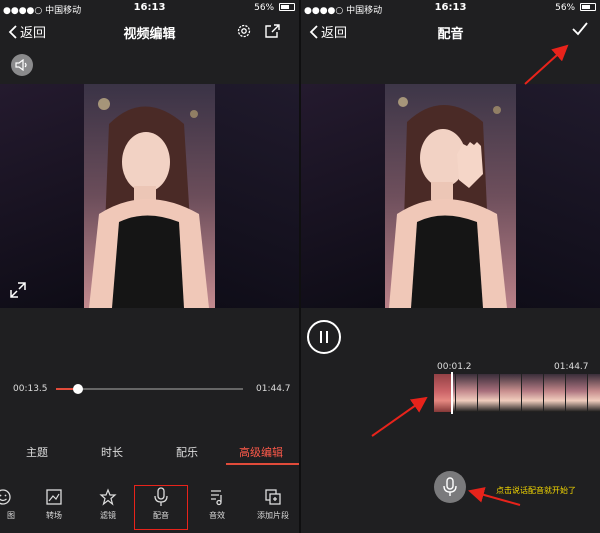  I want to click on page-title: 视频编辑, so click(149, 34).